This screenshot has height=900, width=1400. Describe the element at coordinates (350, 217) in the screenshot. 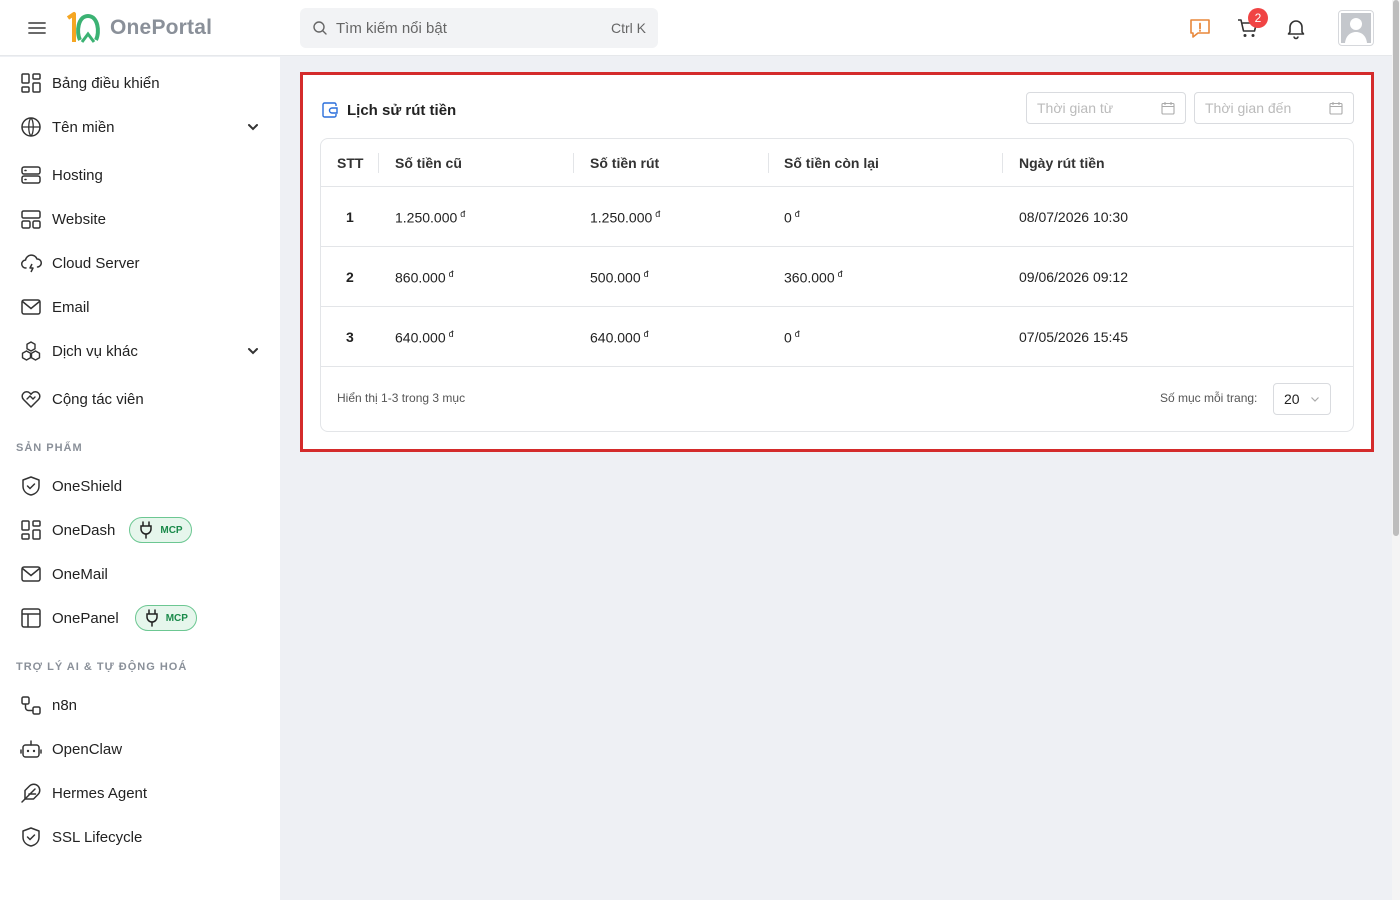

I see `cell-stt: 1` at that location.